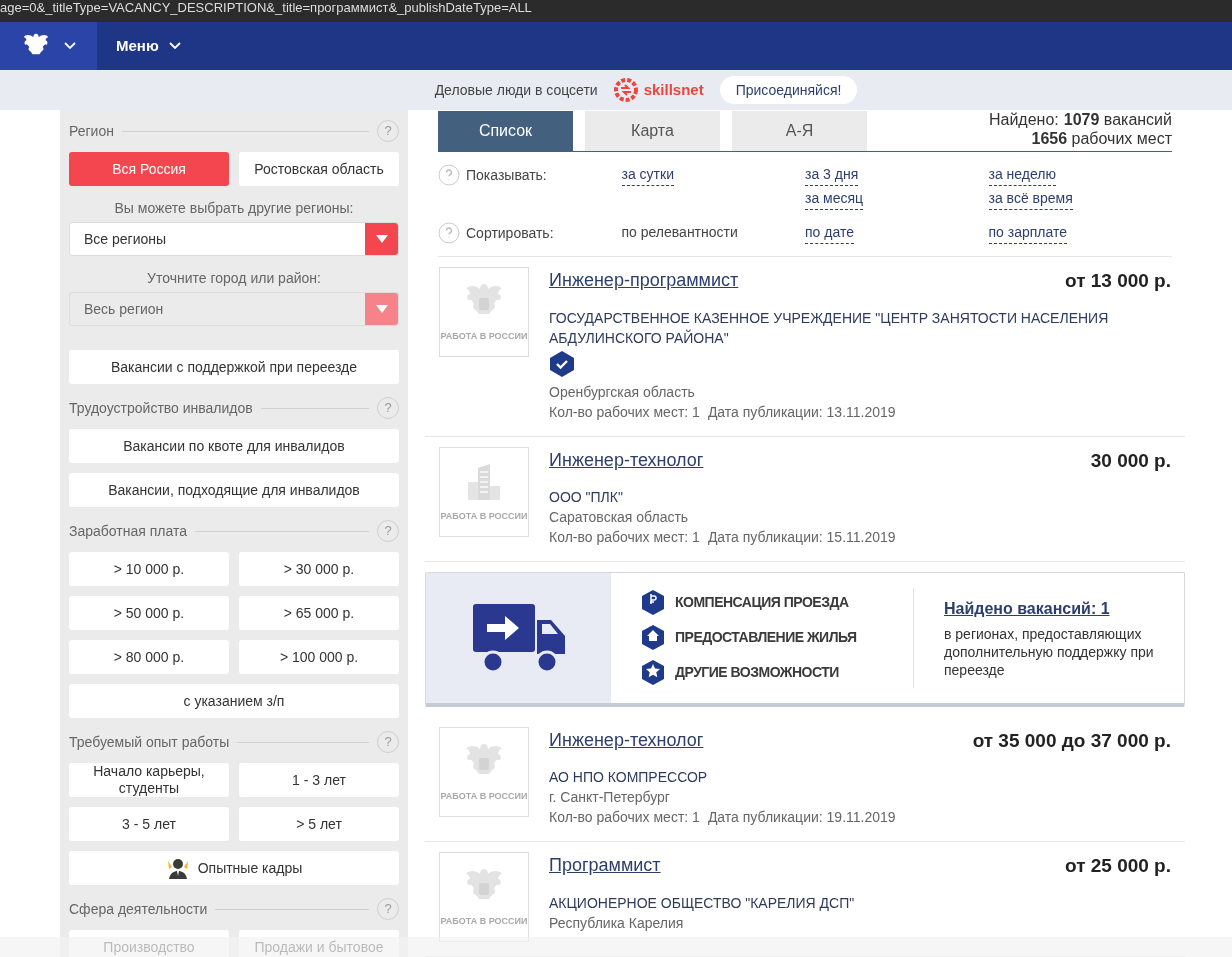  I want to click on found-vacancies-link: Найдено вакансий: 1, so click(1054, 608).